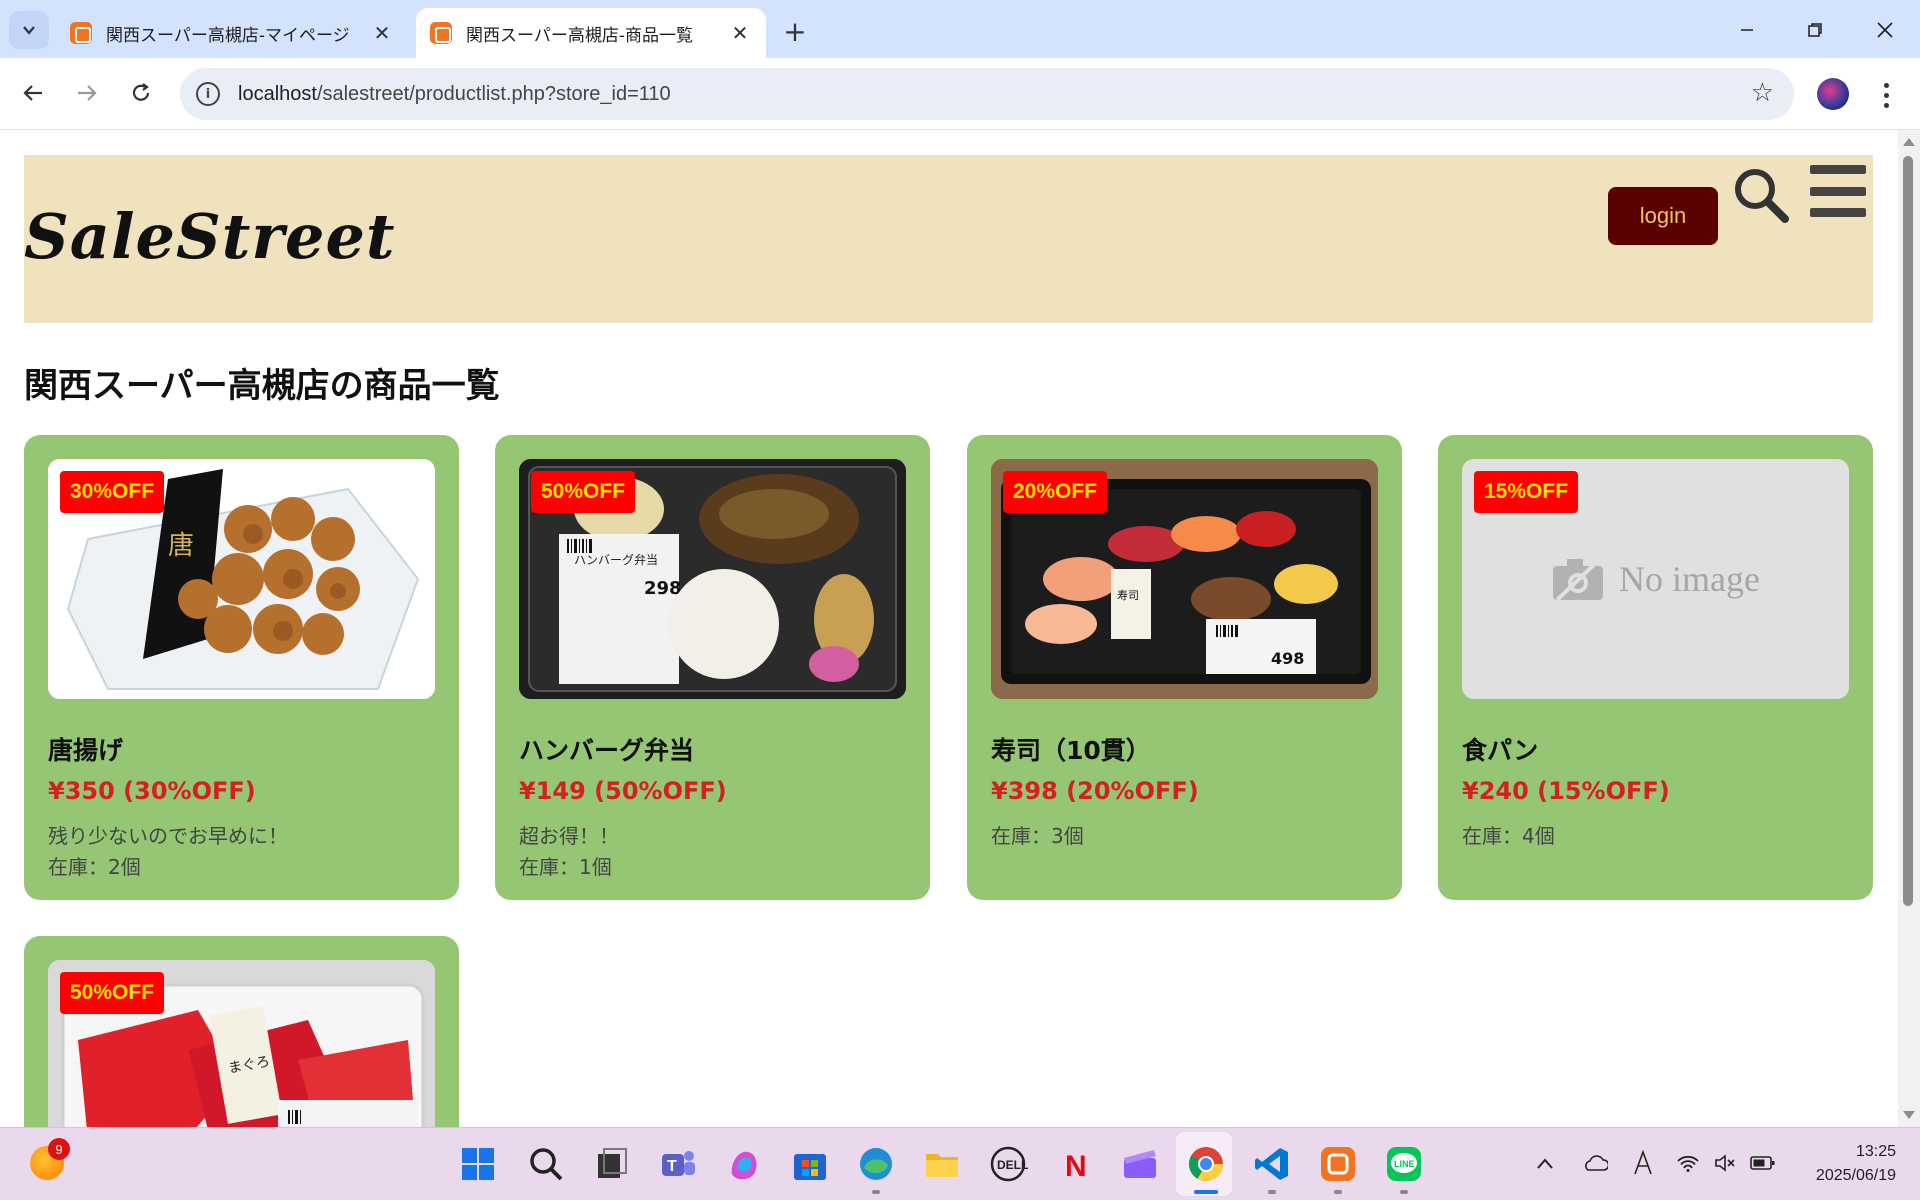  I want to click on tab-title: 関西スーパー高槻店-マイページ, so click(228, 35).